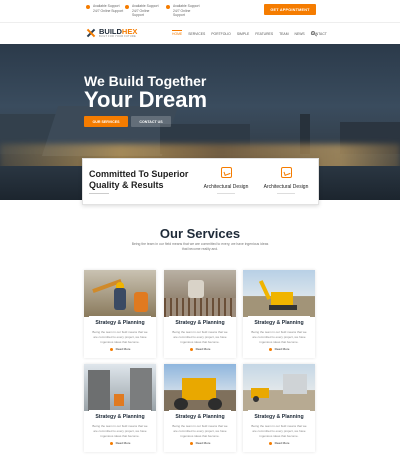 The height and width of the screenshot is (470, 400). I want to click on get-appointment-button: GET APPOINTMENT, so click(290, 9).